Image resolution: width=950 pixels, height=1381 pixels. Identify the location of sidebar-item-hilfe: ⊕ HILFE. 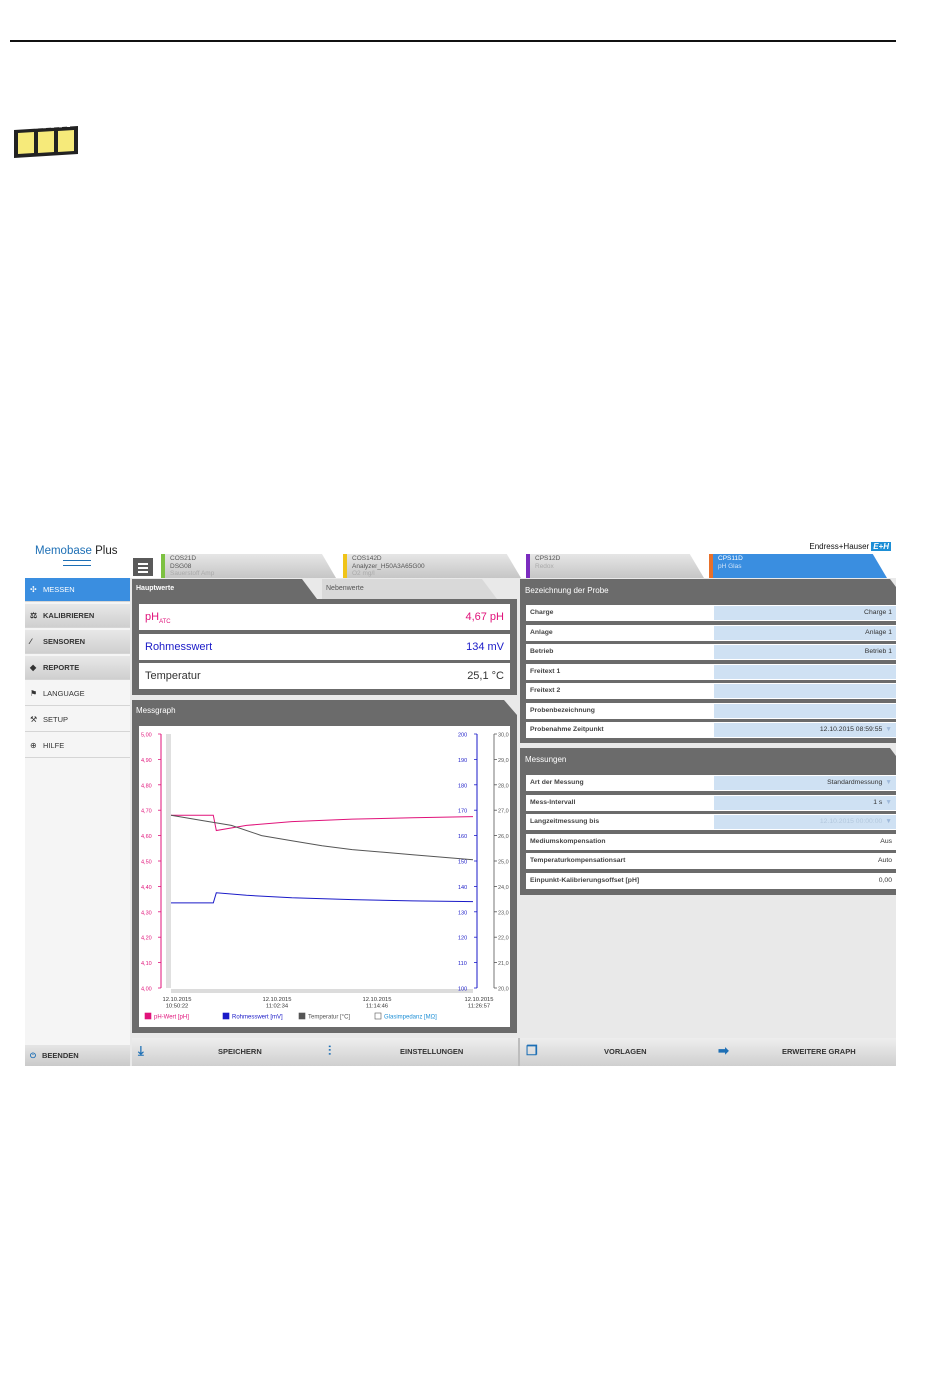
(77, 746).